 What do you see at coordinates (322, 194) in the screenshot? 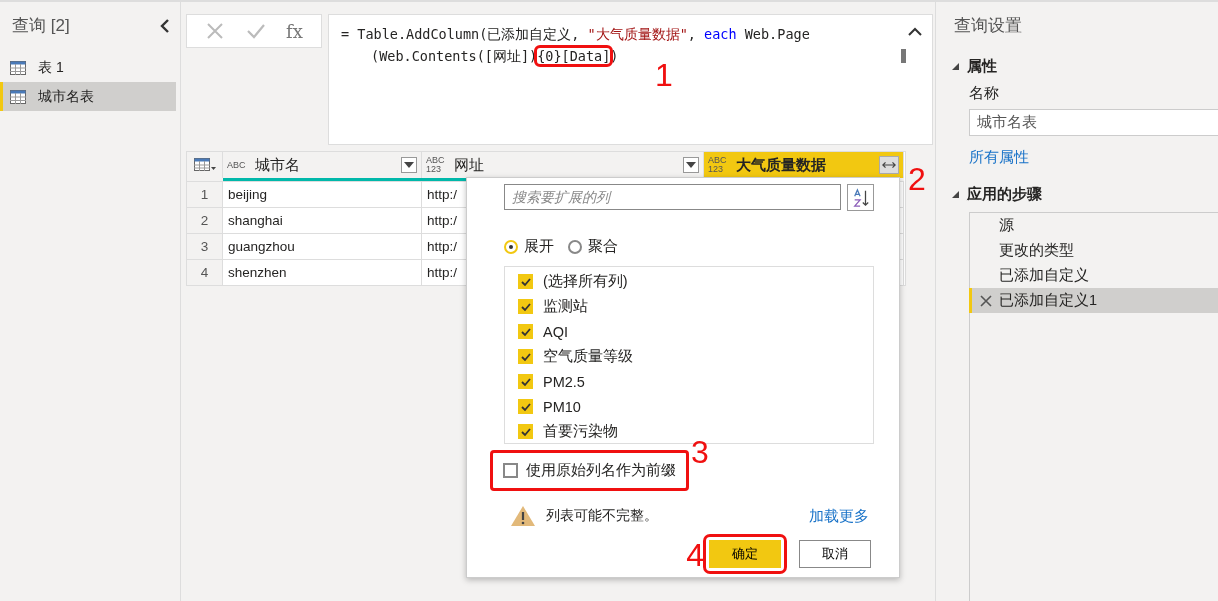
I see `table-cell: beijing` at bounding box center [322, 194].